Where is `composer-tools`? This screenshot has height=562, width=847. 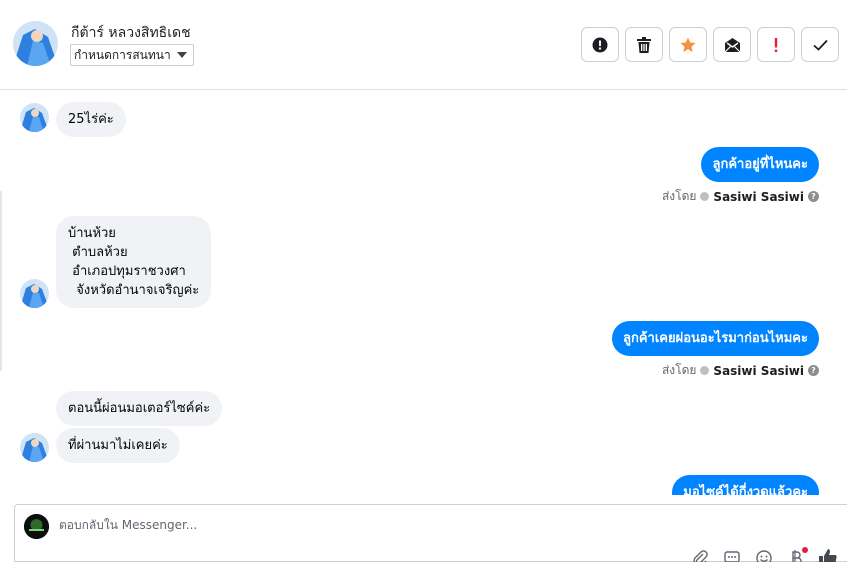 composer-tools is located at coordinates (764, 554).